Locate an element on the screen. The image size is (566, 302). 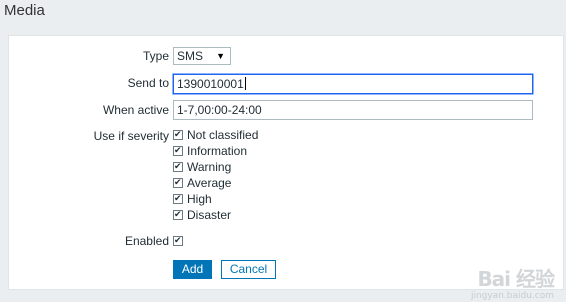
severity-option-average: ✔ Average is located at coordinates (202, 183).